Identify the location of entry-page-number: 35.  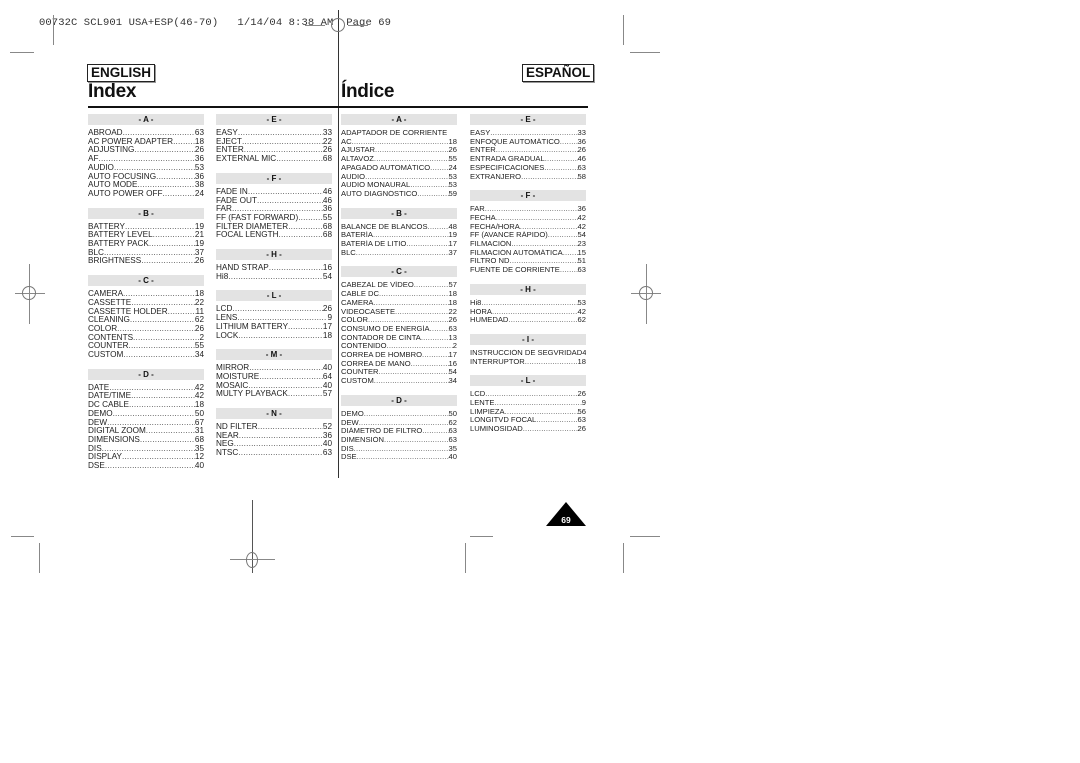
(199, 448).